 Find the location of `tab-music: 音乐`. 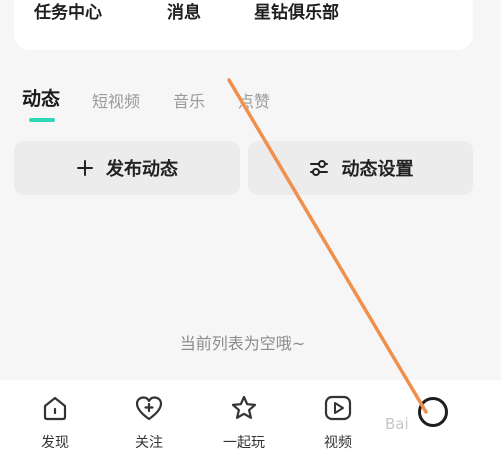

tab-music: 音乐 is located at coordinates (189, 100).